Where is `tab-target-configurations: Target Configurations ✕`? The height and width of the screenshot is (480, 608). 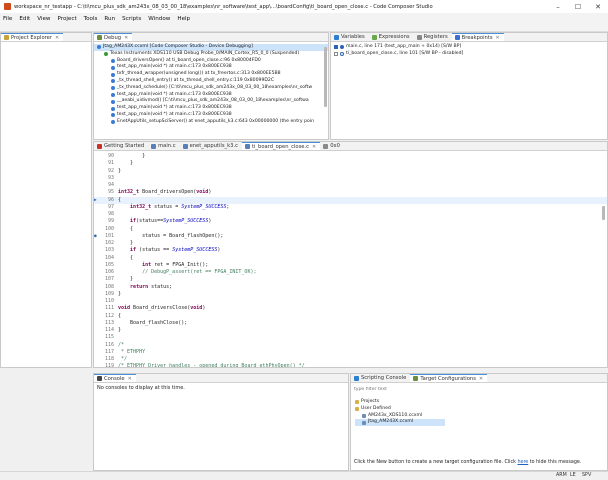
tab-target-configurations: Target Configurations ✕ is located at coordinates (449, 378).